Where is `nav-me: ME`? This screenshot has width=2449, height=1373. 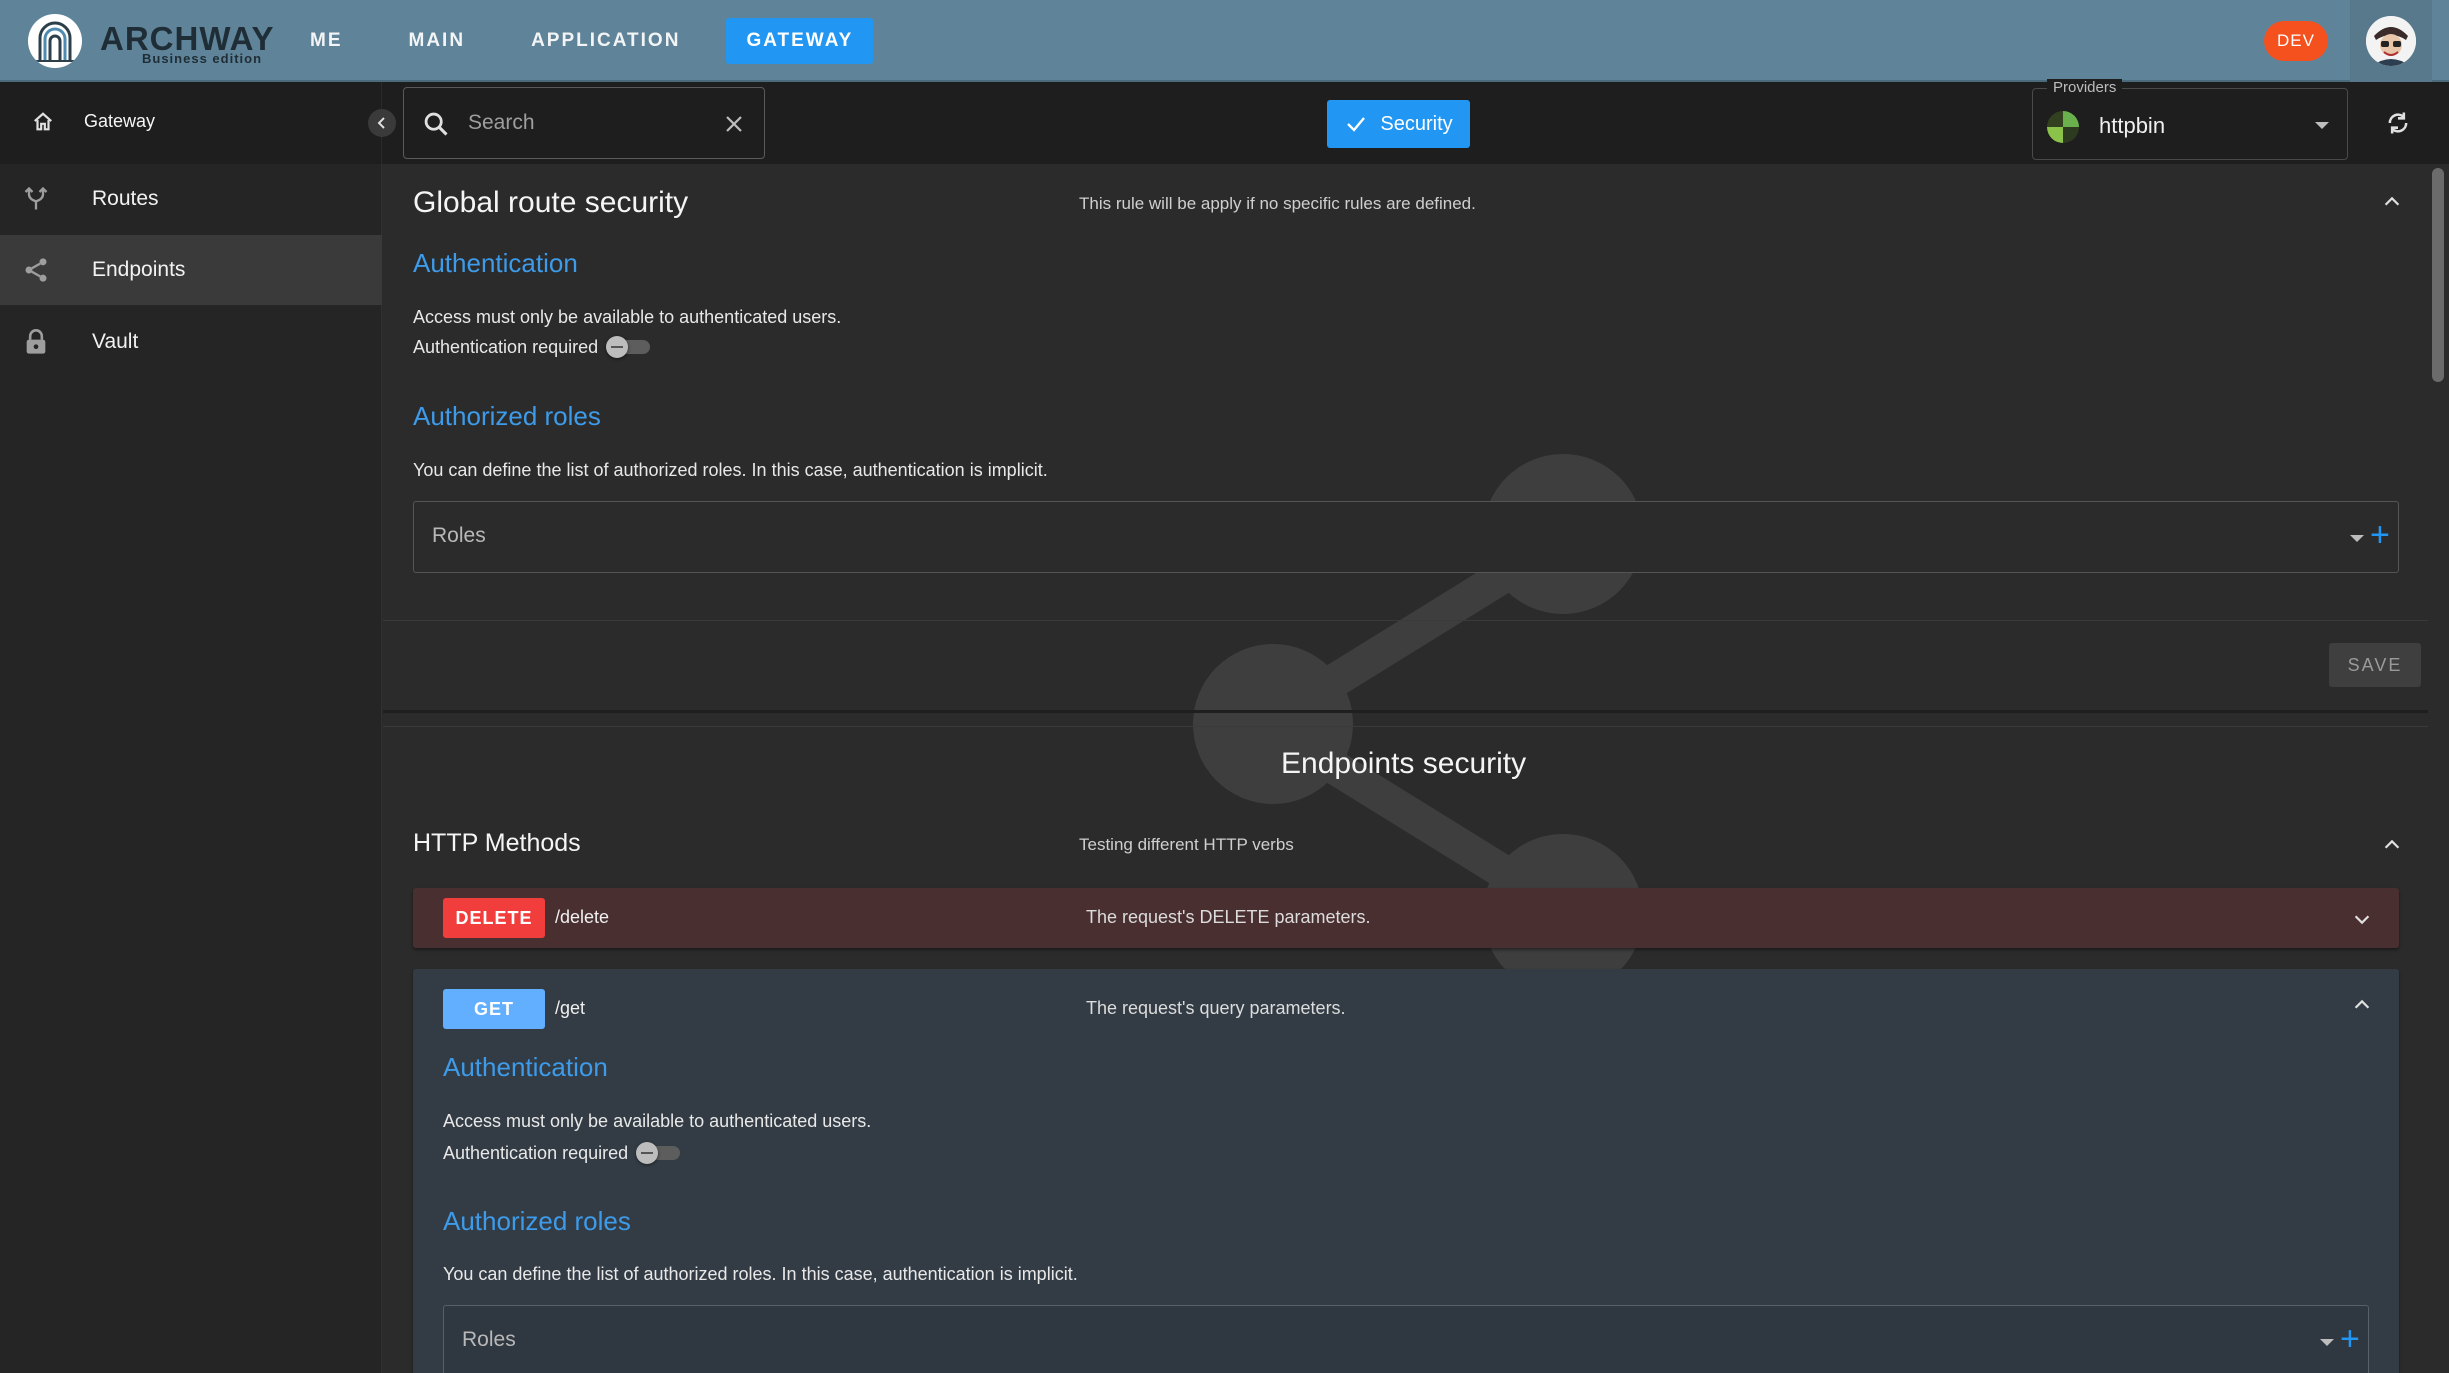
nav-me: ME is located at coordinates (326, 41).